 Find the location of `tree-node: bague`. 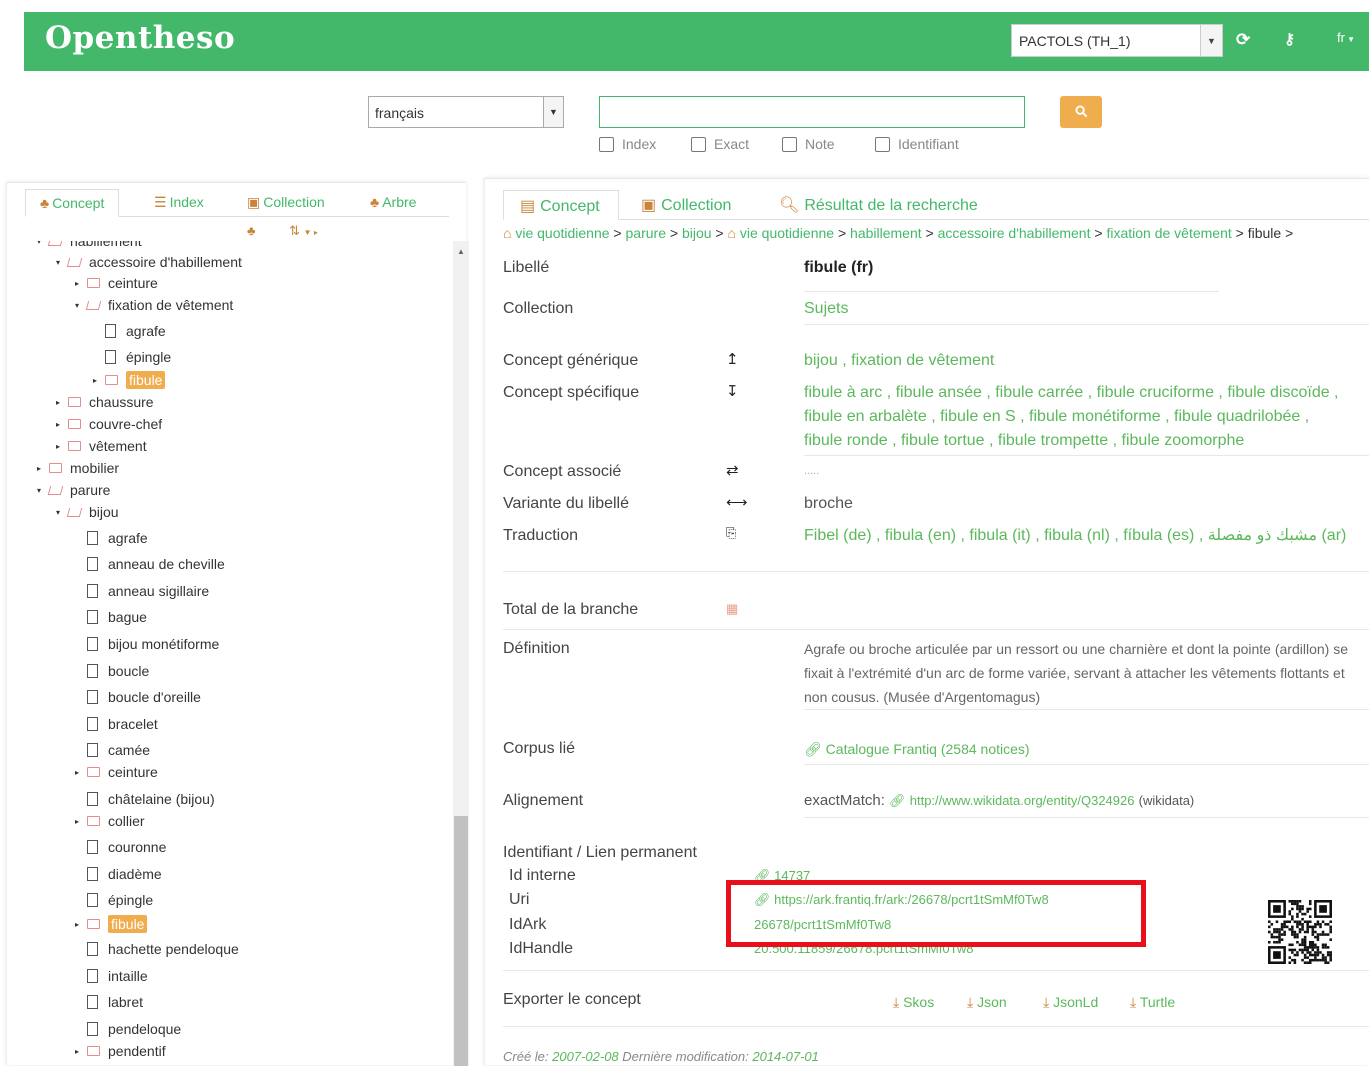

tree-node: bague is located at coordinates (111, 617).